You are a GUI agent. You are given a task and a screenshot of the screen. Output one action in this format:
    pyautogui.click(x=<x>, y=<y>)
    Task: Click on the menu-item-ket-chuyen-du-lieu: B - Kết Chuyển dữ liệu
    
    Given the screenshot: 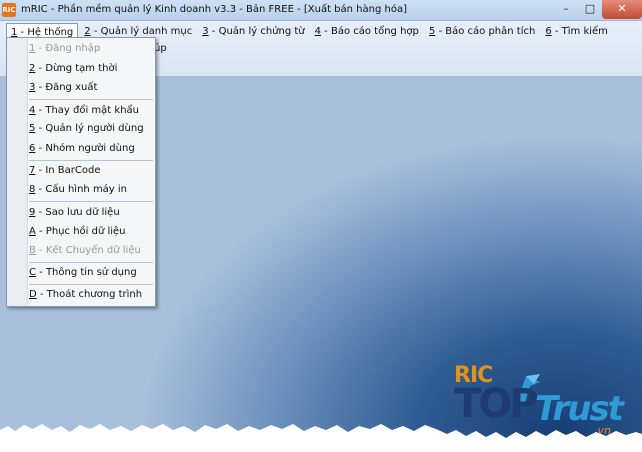 What is the action you would take?
    pyautogui.click(x=91, y=251)
    